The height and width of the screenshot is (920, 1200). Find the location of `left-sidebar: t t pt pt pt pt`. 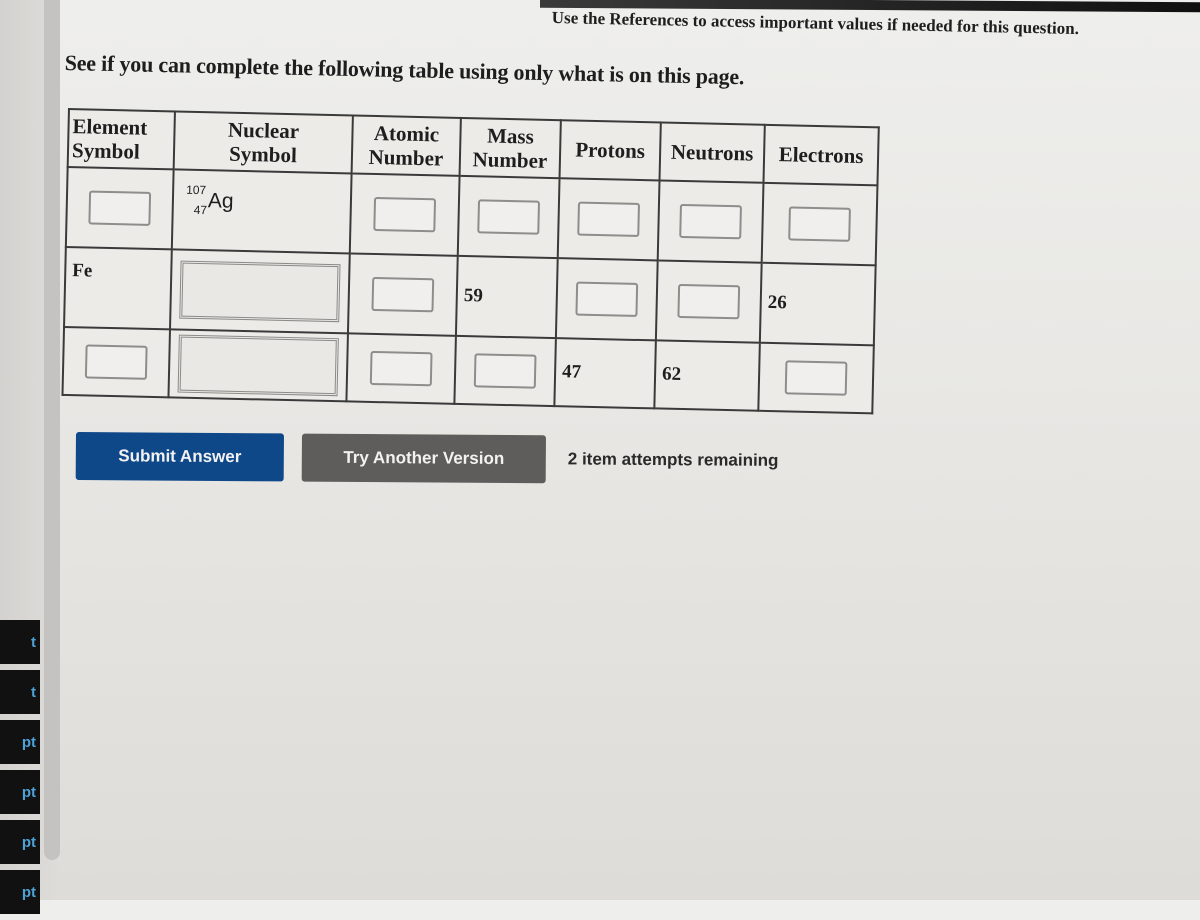

left-sidebar: t t pt pt pt pt is located at coordinates (30, 457).